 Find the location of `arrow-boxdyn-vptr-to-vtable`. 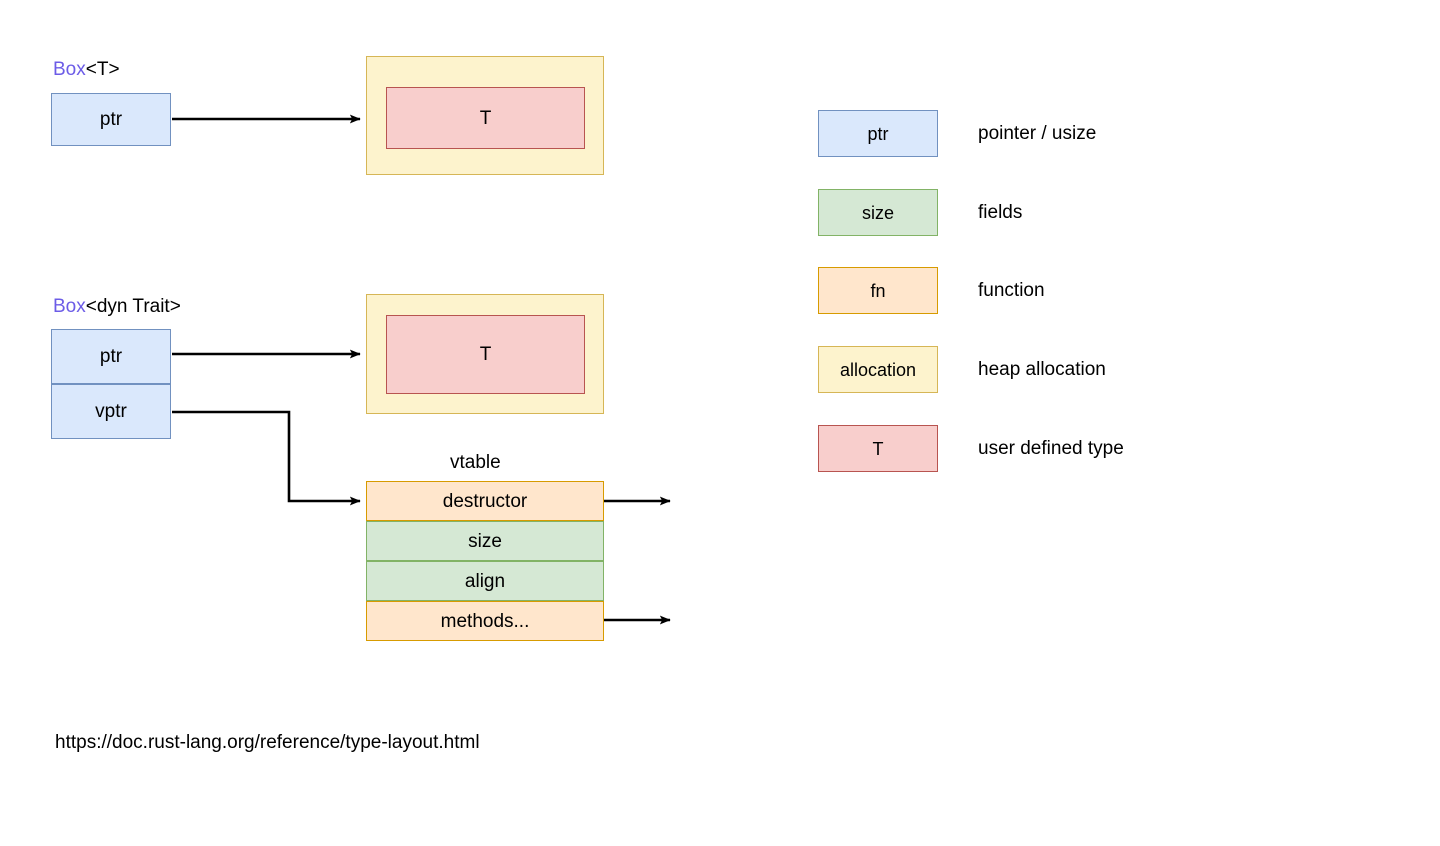

arrow-boxdyn-vptr-to-vtable is located at coordinates (266, 458).